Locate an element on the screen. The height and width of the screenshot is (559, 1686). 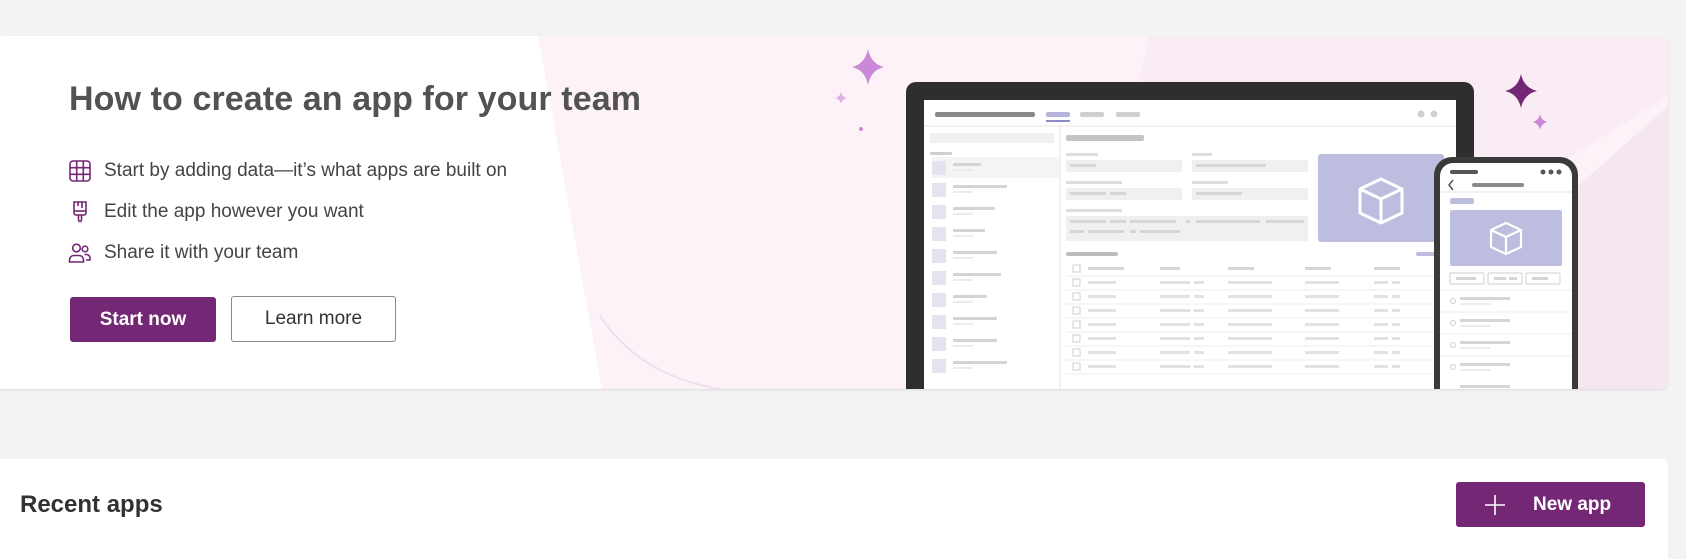
table-icon is located at coordinates (80, 171).